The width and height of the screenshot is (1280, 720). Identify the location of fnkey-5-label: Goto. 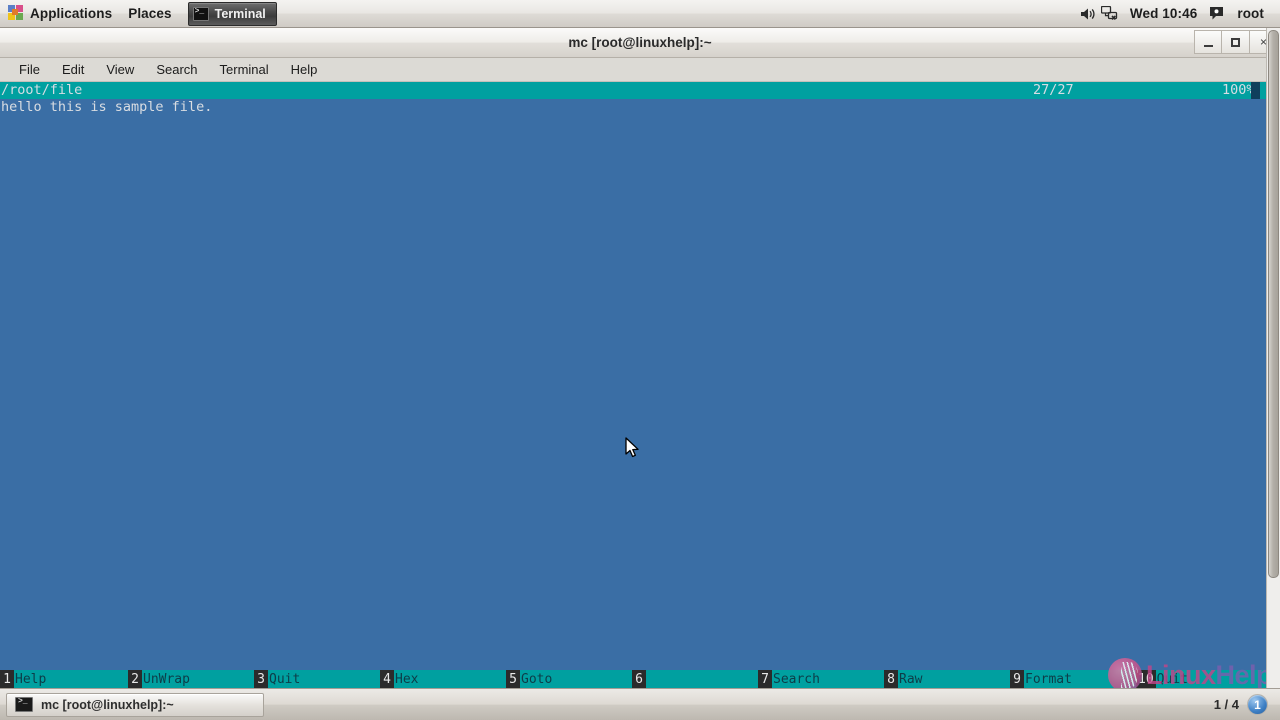
(537, 679).